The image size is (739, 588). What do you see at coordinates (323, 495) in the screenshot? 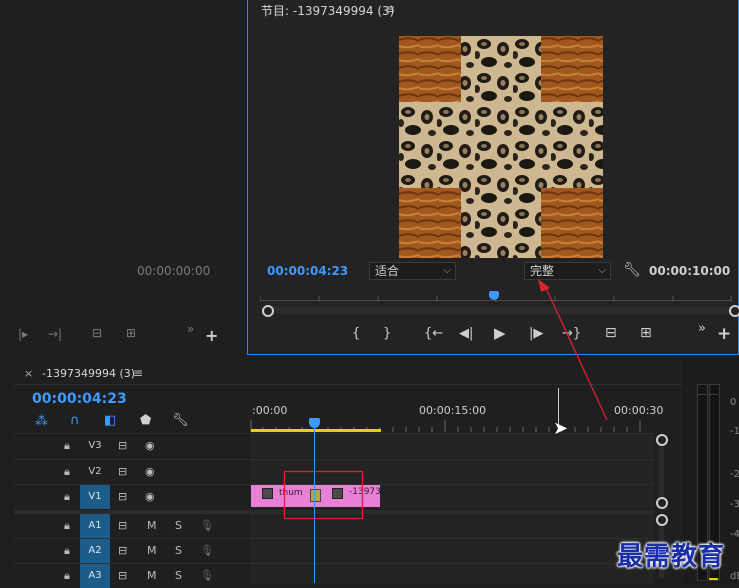
I see `annotation-box` at bounding box center [323, 495].